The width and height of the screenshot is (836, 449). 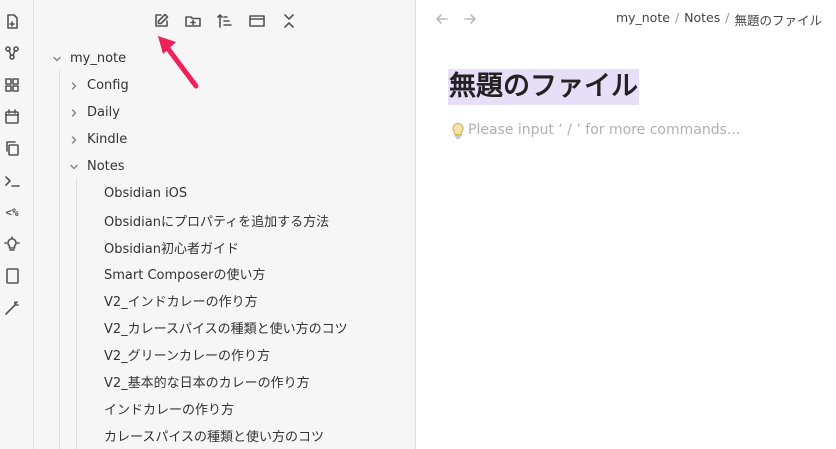 What do you see at coordinates (543, 87) in the screenshot?
I see `note-title: 無題のファイル` at bounding box center [543, 87].